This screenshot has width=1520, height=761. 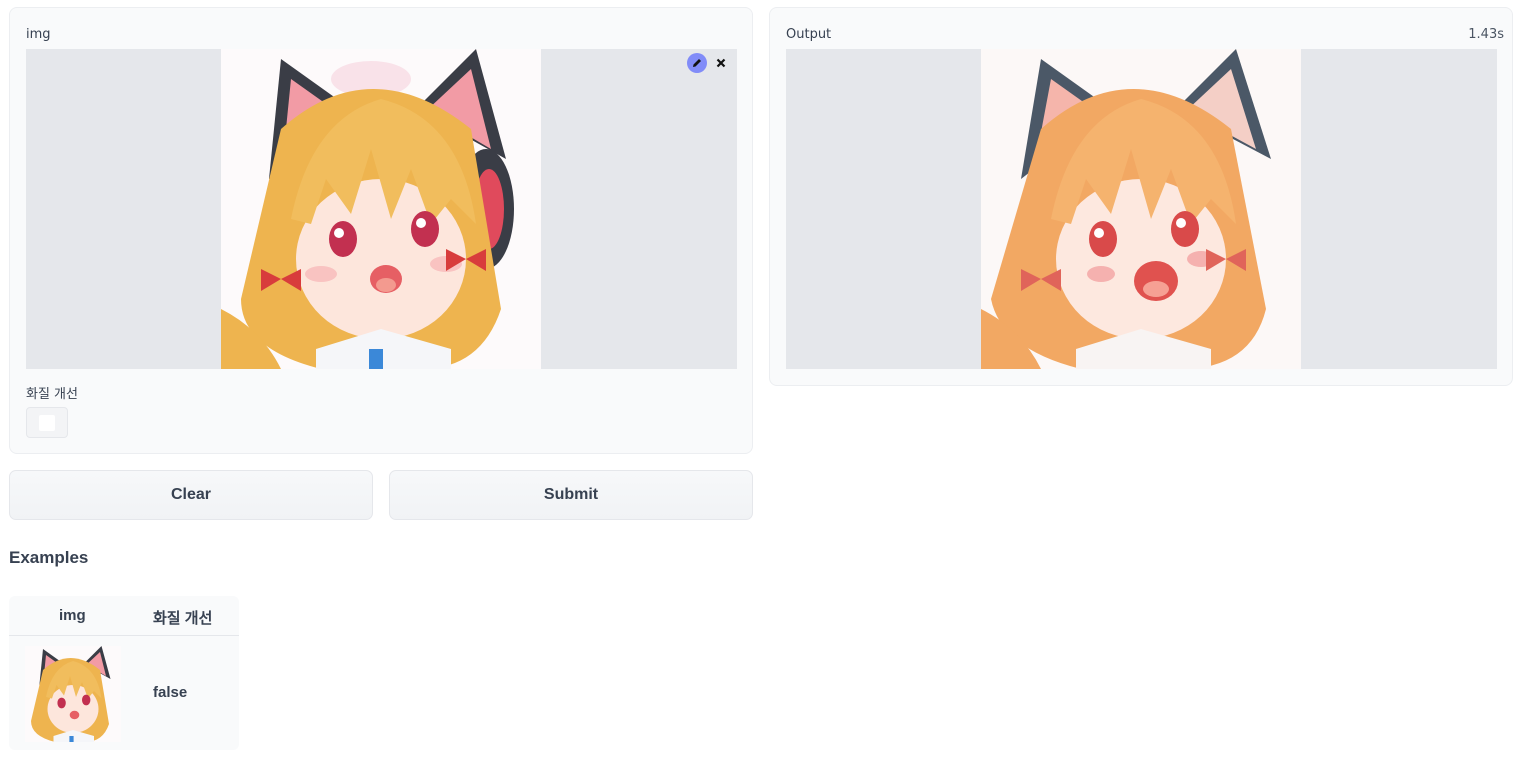 What do you see at coordinates (52, 394) in the screenshot?
I see `enhance-checkbox-label: 화질 개선` at bounding box center [52, 394].